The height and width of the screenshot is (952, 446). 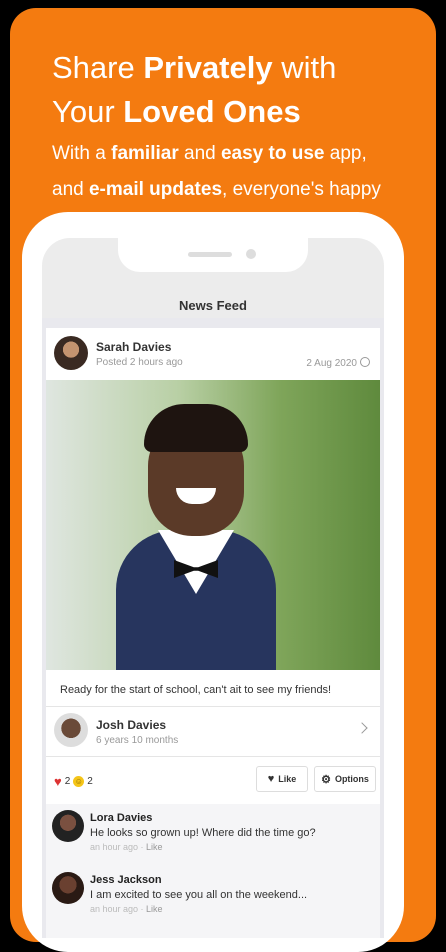 I want to click on page-title: News Feed, so click(x=213, y=305).